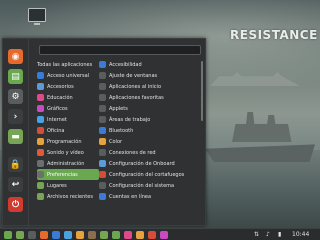 The width and height of the screenshot is (320, 240). Describe the element at coordinates (149, 152) in the screenshot. I see `app-item: Conexiones de red` at that location.